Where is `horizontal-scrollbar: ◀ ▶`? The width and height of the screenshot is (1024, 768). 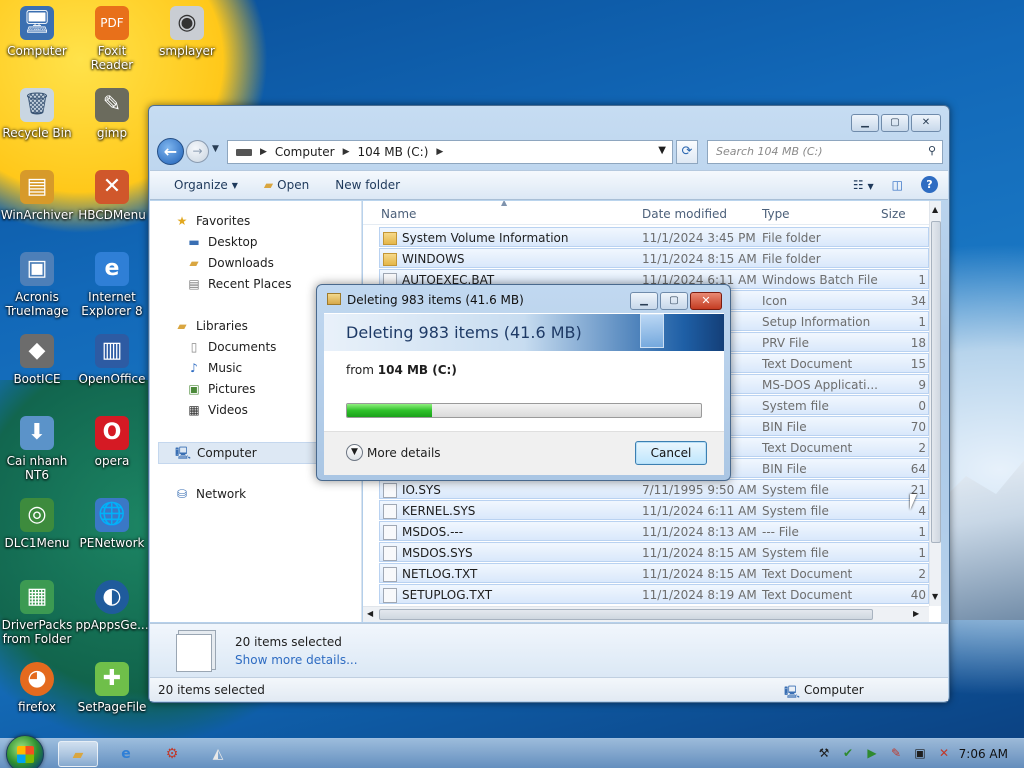
horizontal-scrollbar: ◀ ▶ is located at coordinates (646, 614).